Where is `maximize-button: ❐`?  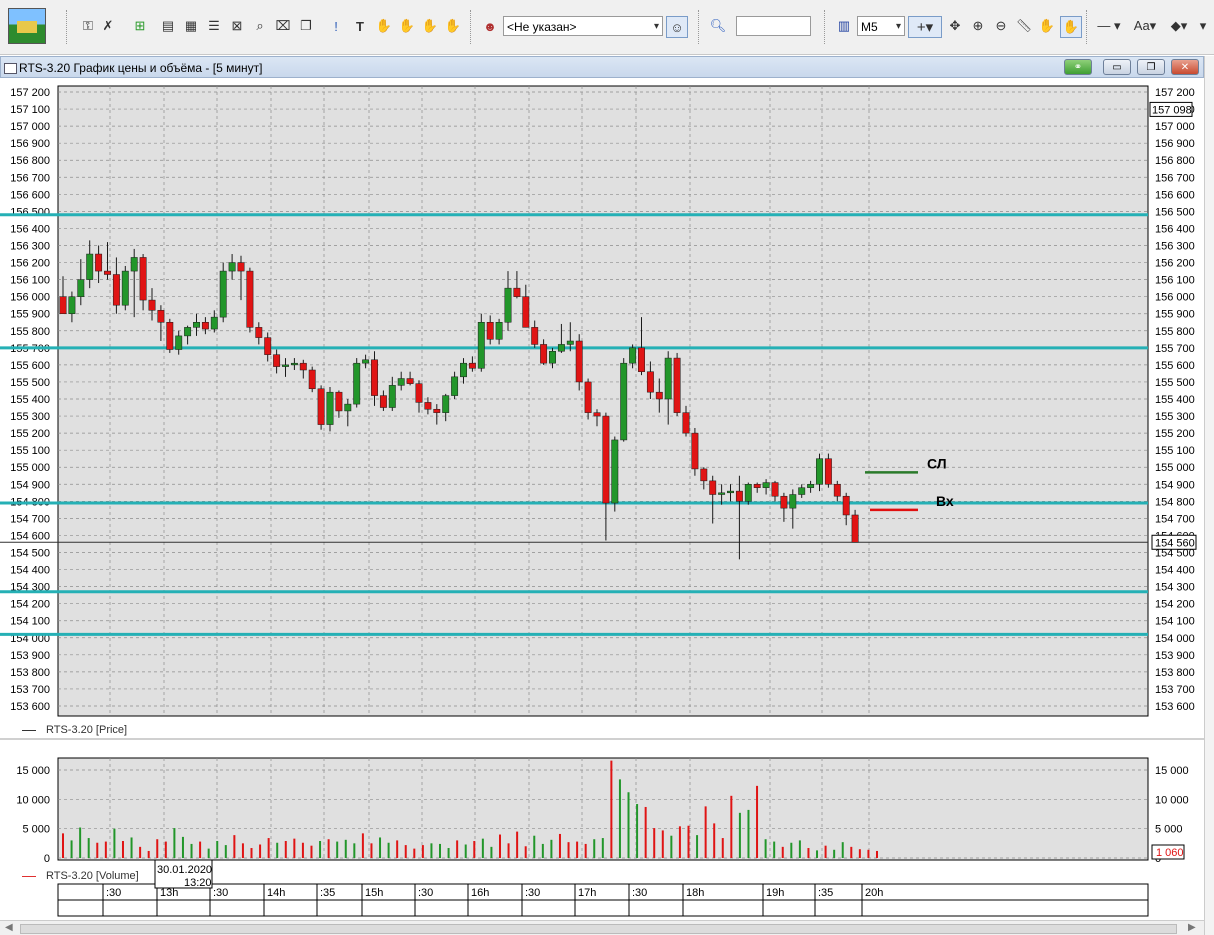 maximize-button: ❐ is located at coordinates (1151, 67).